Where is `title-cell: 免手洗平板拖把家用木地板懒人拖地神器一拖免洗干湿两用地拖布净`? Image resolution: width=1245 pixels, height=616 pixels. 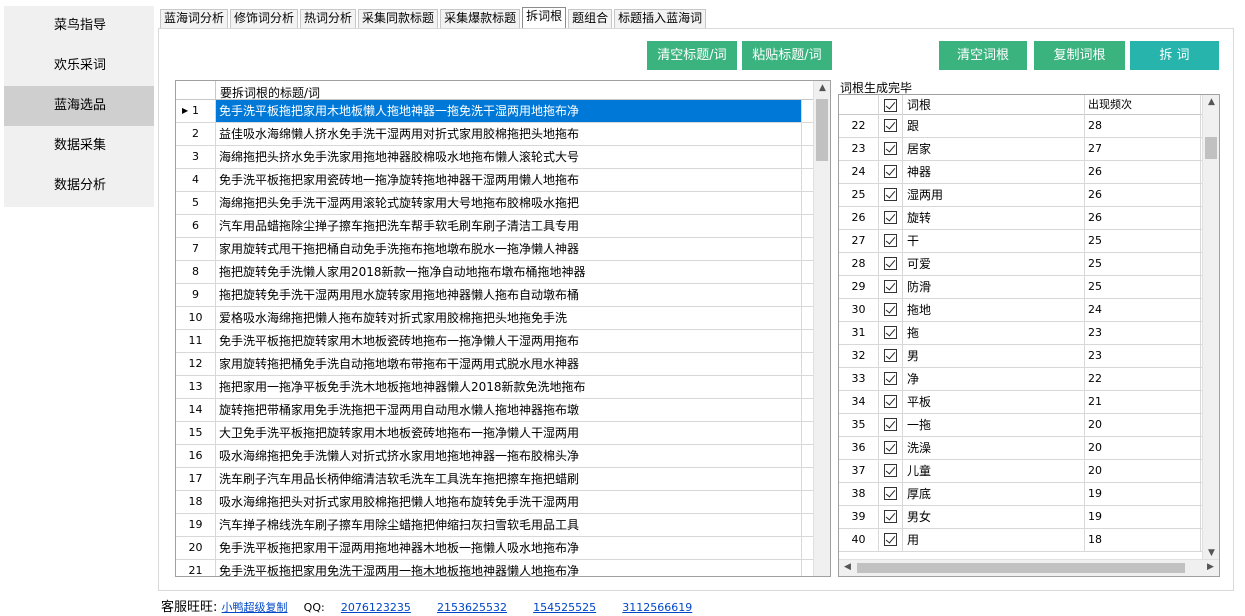 title-cell: 免手洗平板拖把家用木地板懒人拖地神器一拖免洗干湿两用地拖布净 is located at coordinates (509, 111).